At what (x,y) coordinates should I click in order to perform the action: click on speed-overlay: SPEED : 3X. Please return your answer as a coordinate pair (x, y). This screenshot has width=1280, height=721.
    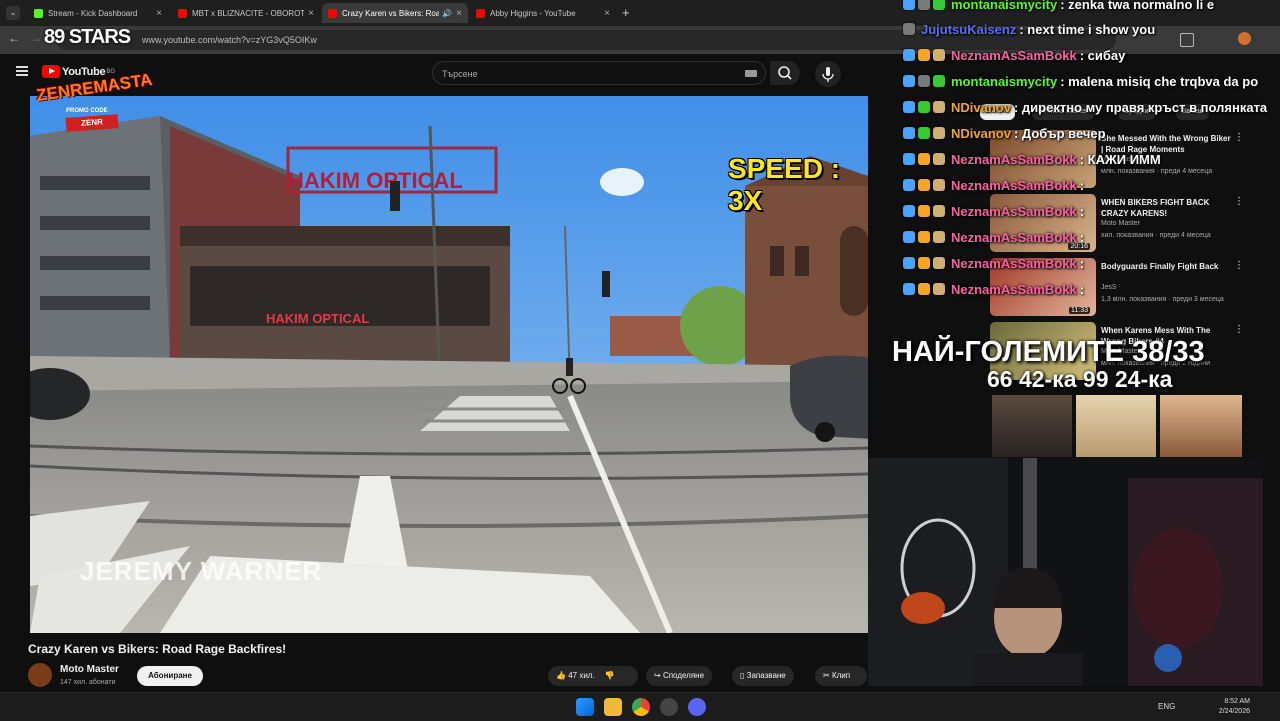
    Looking at the image, I should click on (784, 184).